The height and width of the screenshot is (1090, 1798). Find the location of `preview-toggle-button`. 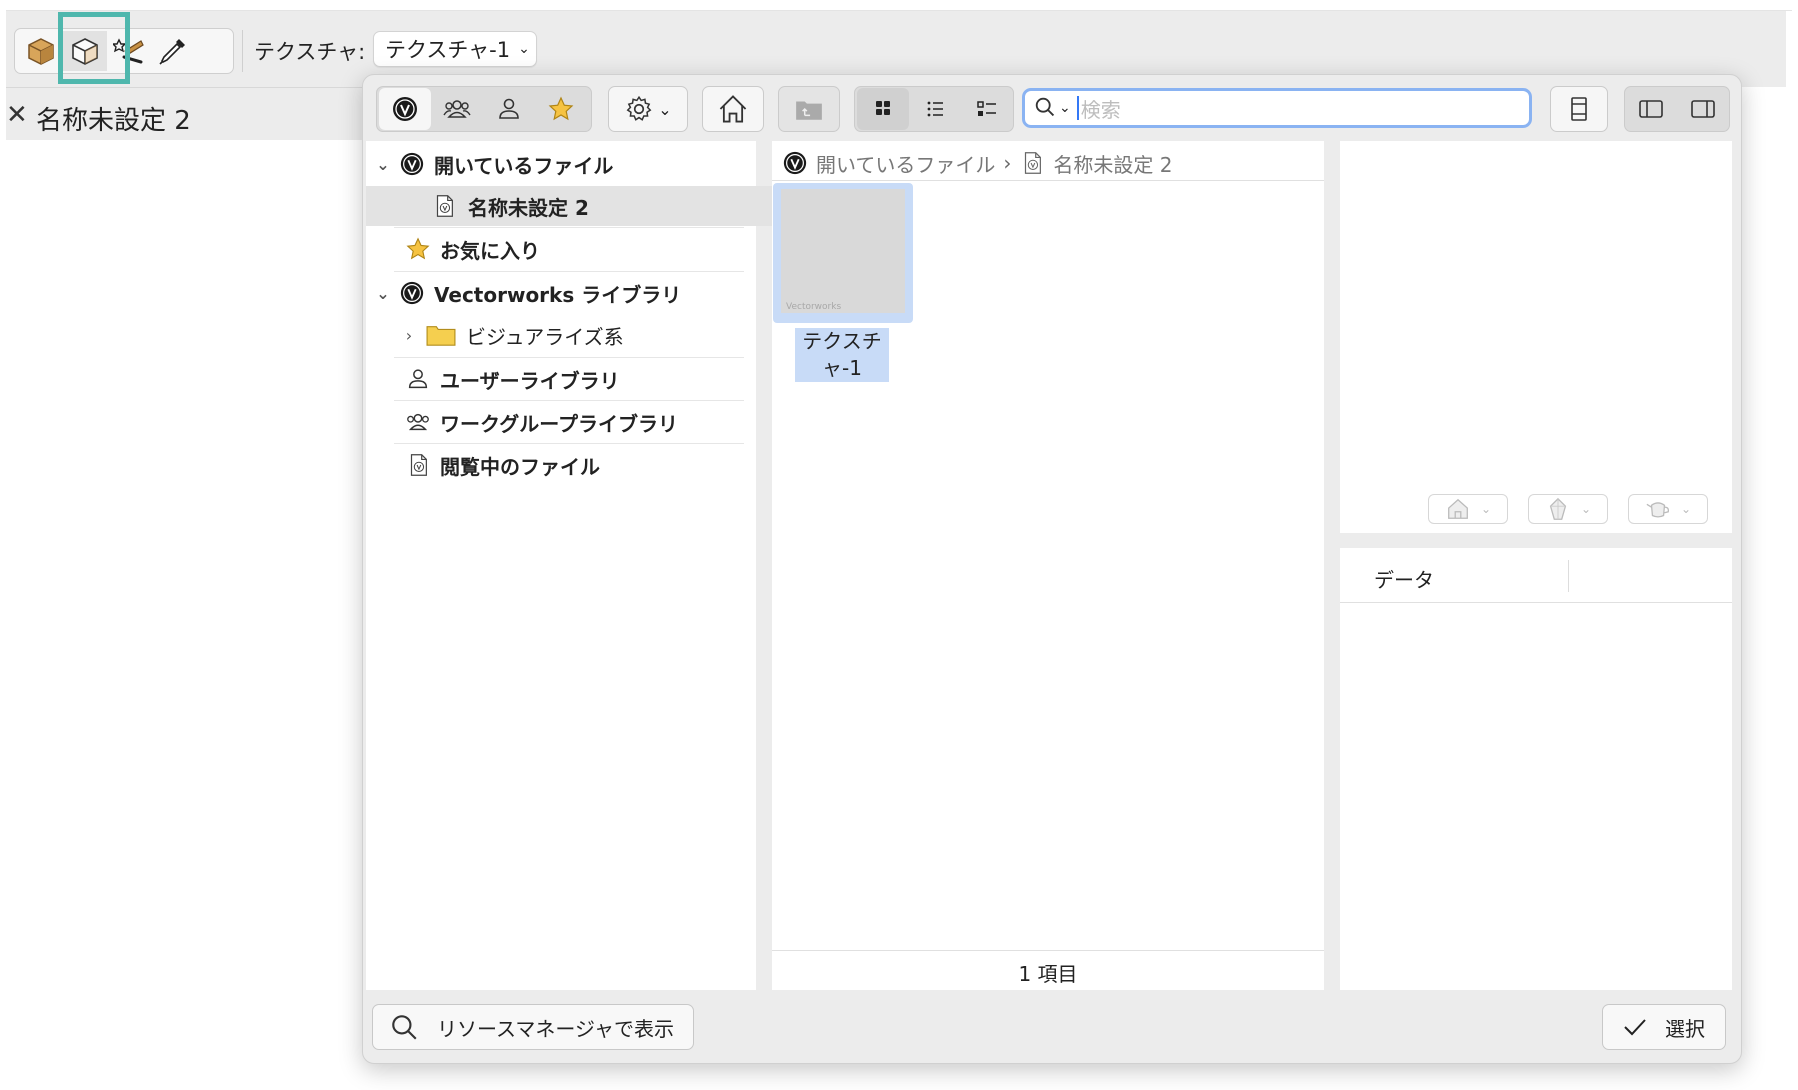

preview-toggle-button is located at coordinates (1579, 109).